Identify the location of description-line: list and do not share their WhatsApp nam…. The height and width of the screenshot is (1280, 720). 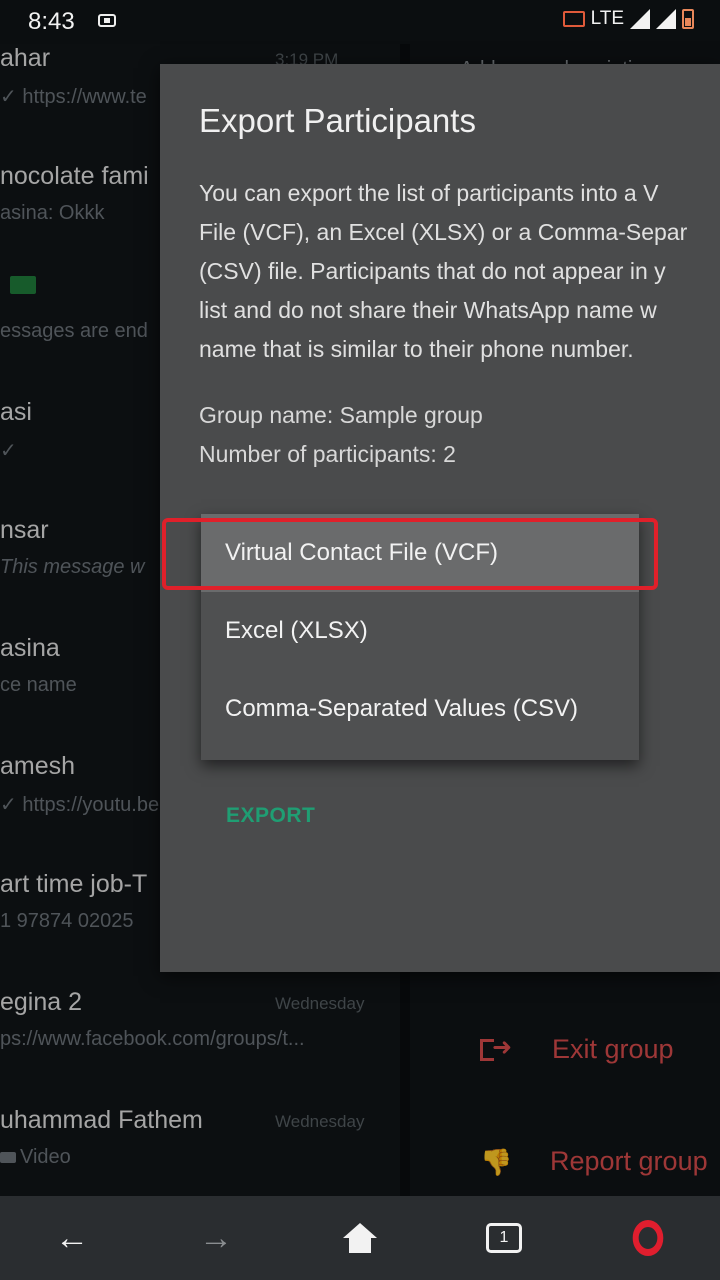
(428, 310).